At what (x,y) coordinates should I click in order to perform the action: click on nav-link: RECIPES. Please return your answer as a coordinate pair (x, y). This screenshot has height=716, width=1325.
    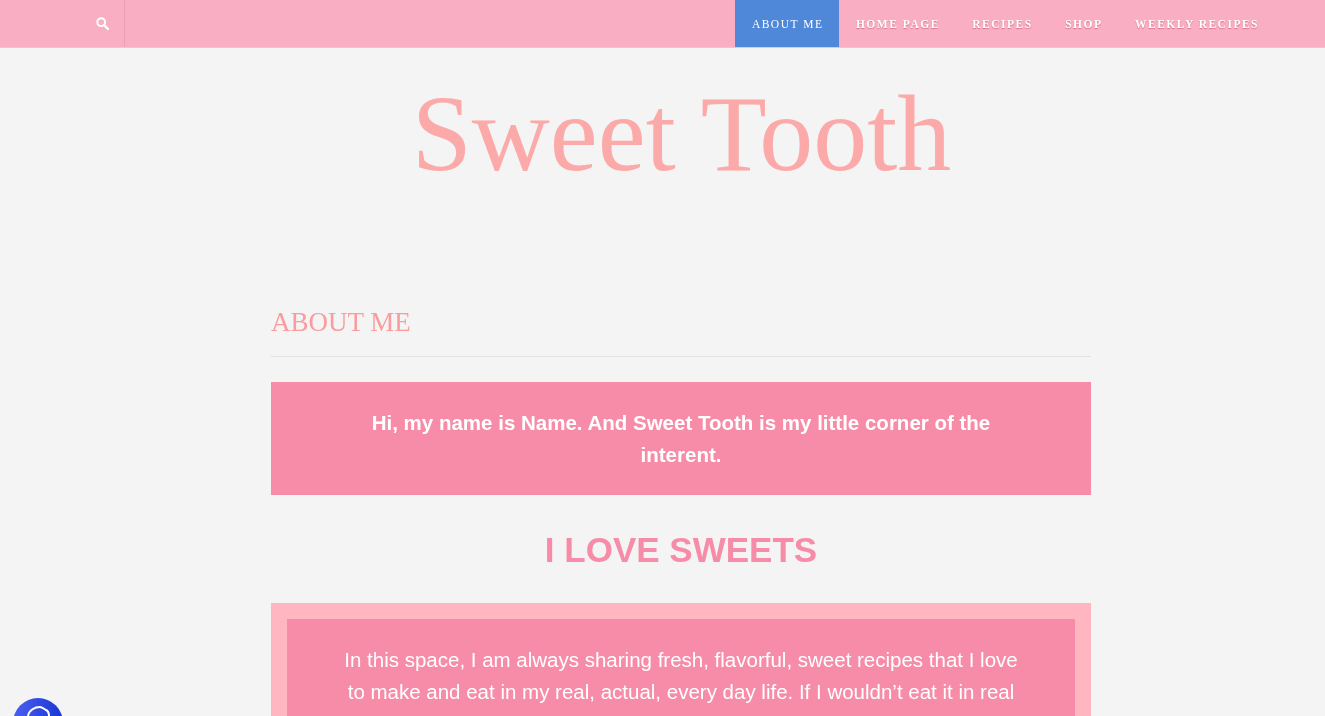
    Looking at the image, I should click on (1002, 23).